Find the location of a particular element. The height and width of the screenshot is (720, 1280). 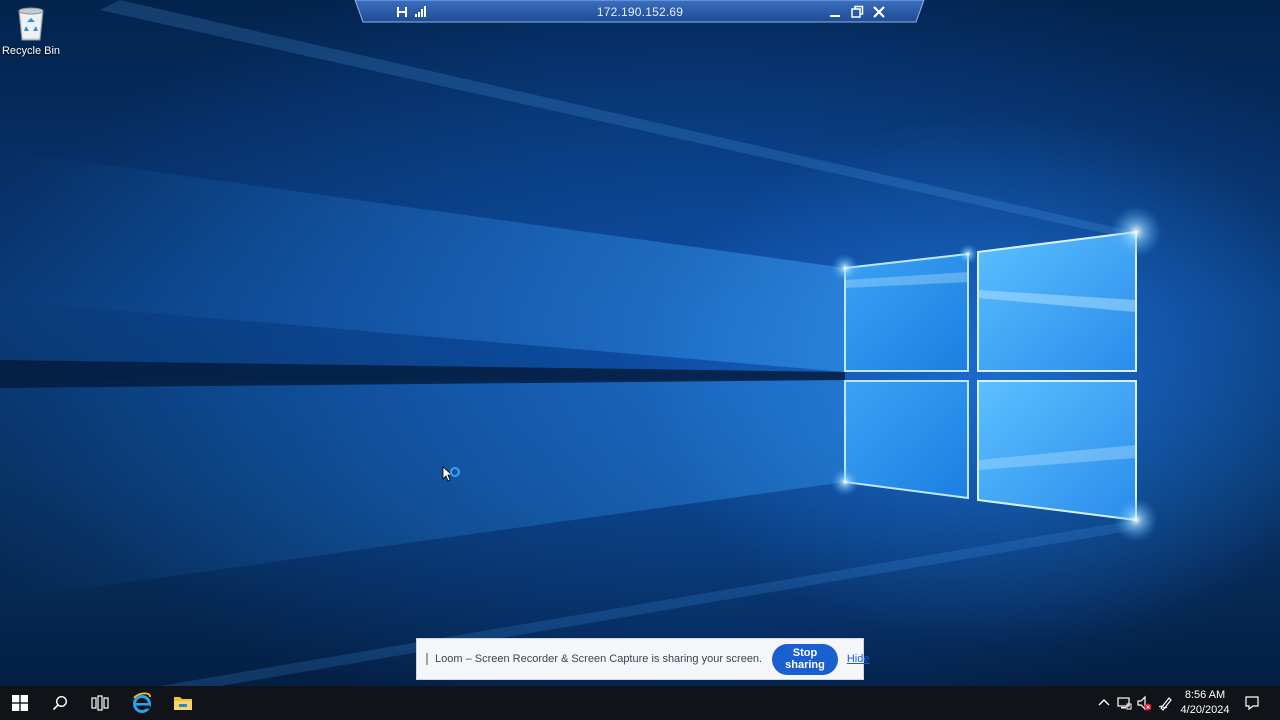

task-view-button is located at coordinates (100, 703).